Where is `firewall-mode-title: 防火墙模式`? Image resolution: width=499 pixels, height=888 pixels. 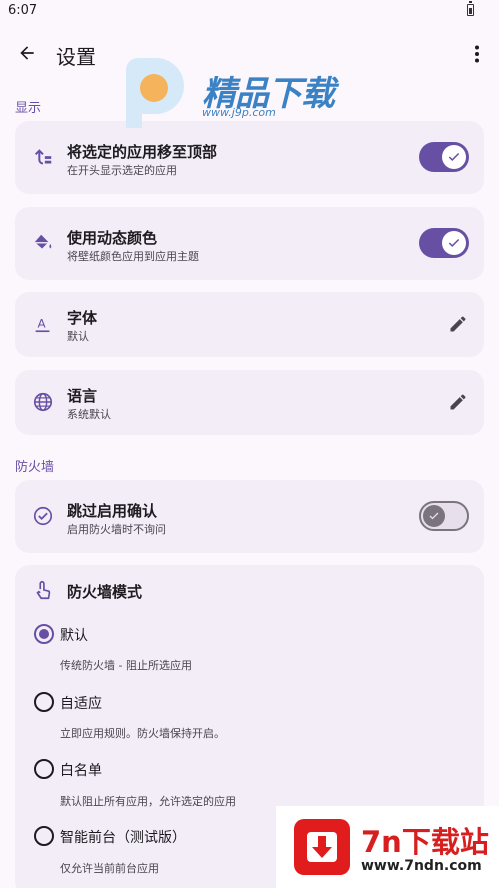 firewall-mode-title: 防火墙模式 is located at coordinates (105, 592).